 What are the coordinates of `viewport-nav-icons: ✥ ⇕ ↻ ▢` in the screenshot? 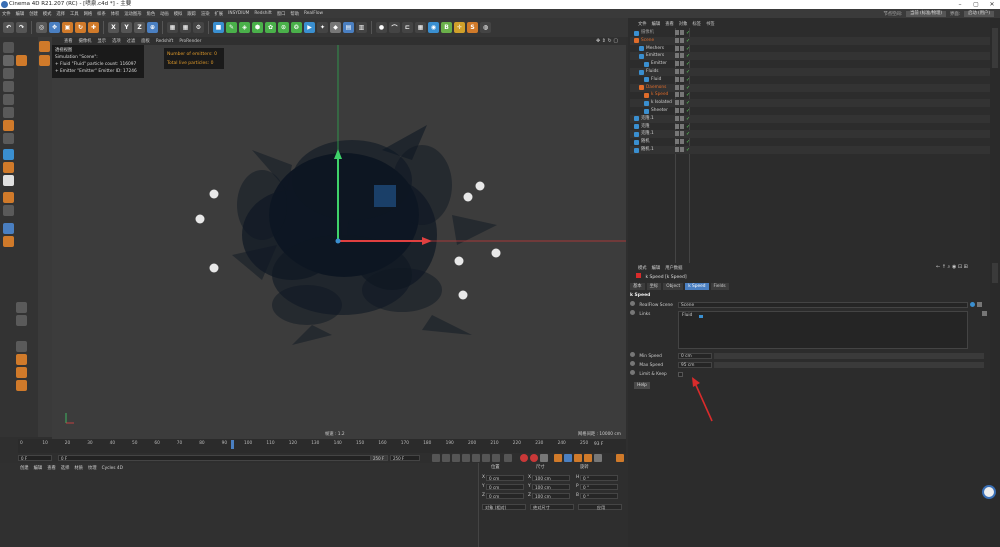 It's located at (607, 41).